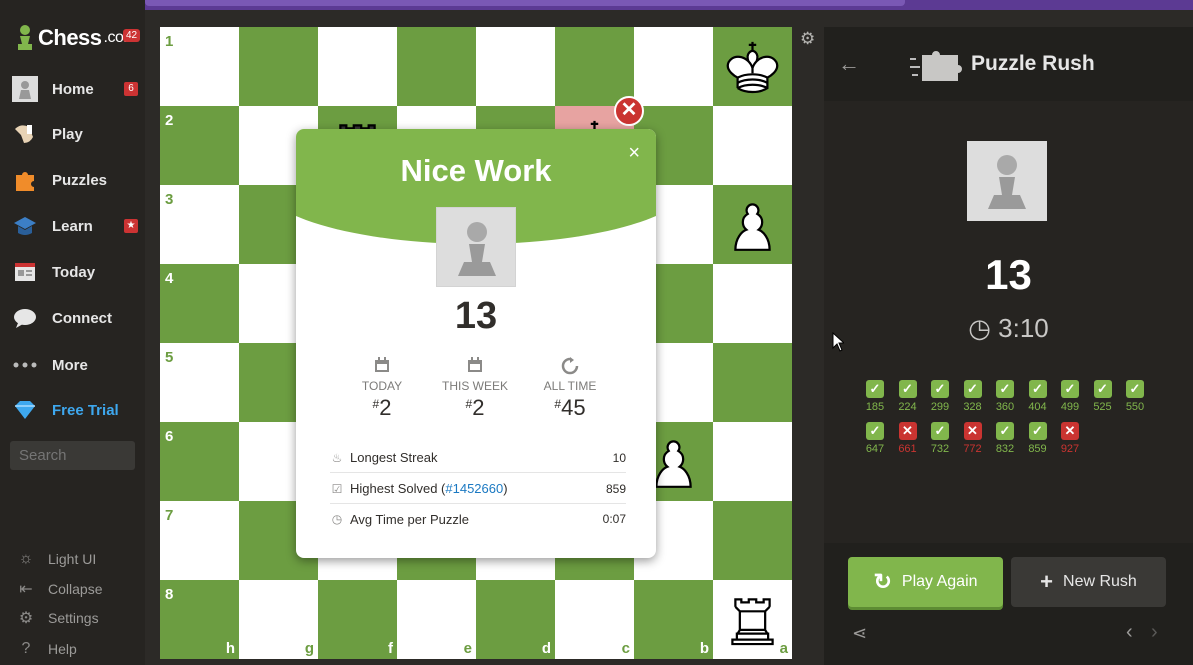  I want to click on board-square: g, so click(278, 619).